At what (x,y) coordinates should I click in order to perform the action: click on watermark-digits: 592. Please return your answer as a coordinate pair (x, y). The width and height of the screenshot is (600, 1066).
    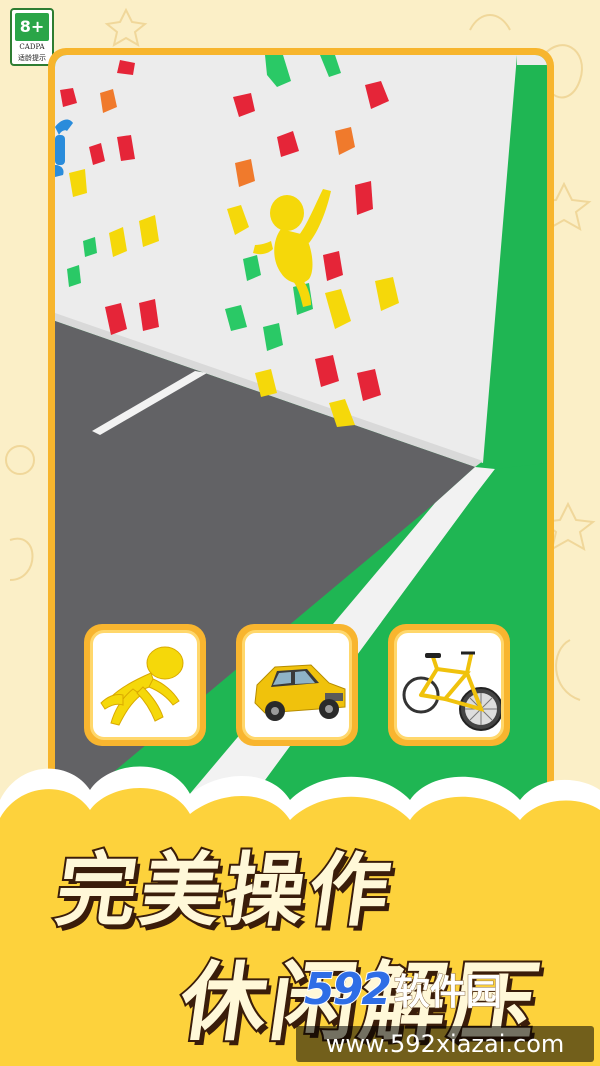
    Looking at the image, I should click on (348, 989).